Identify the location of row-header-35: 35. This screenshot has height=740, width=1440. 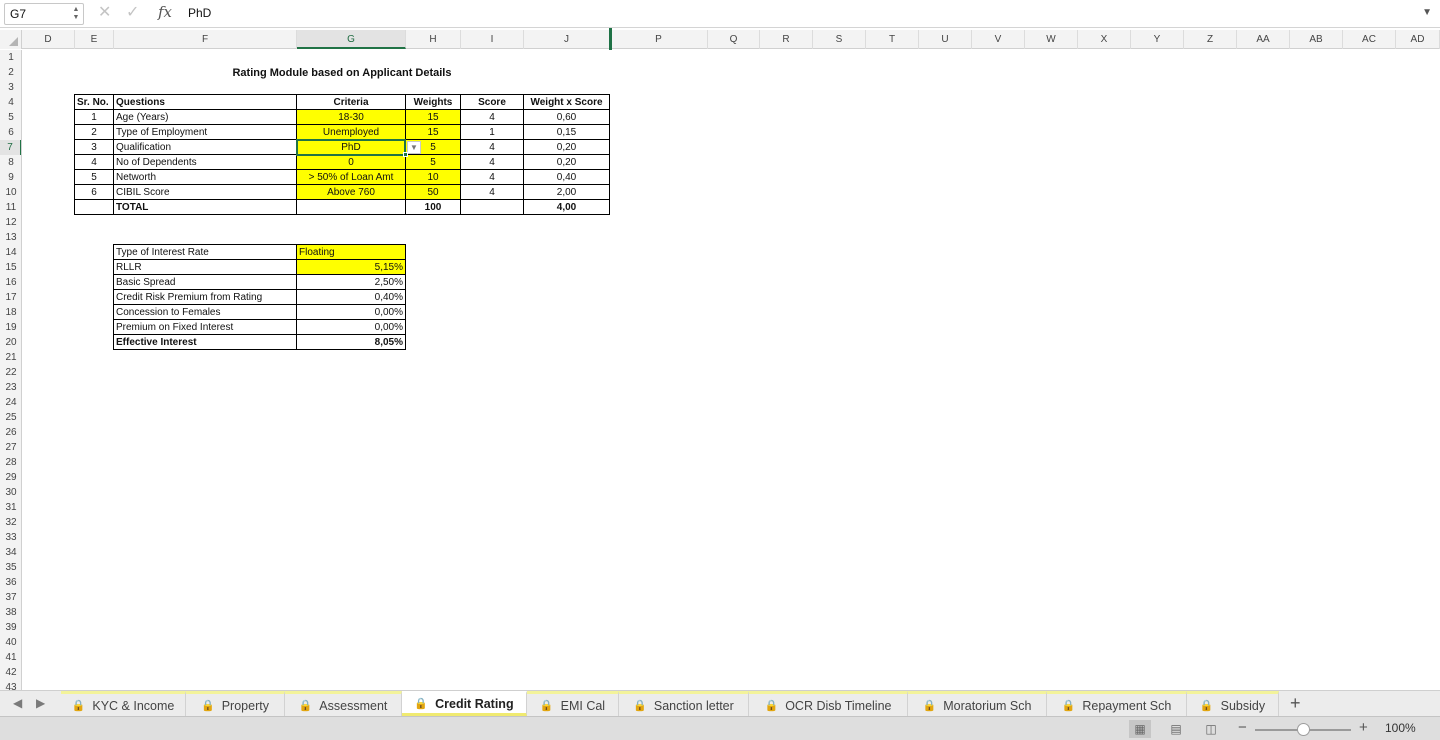
(10, 567).